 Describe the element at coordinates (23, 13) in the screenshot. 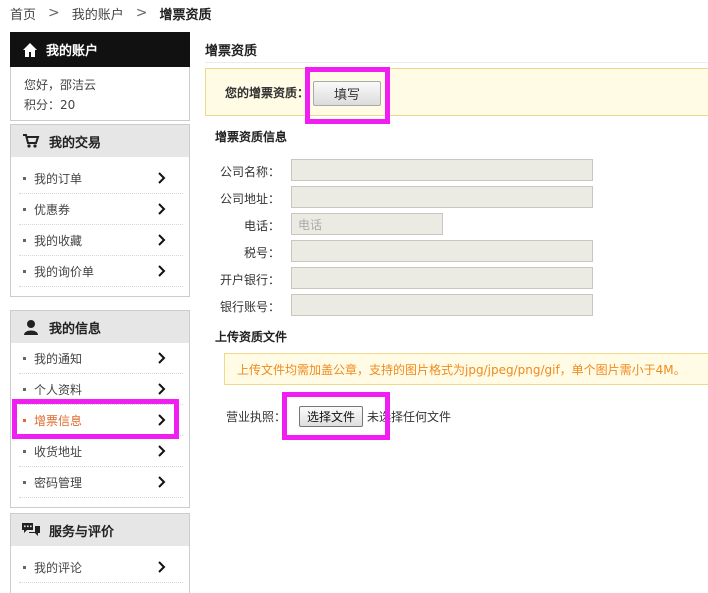

I see `breadcrumb-home: 首页` at that location.